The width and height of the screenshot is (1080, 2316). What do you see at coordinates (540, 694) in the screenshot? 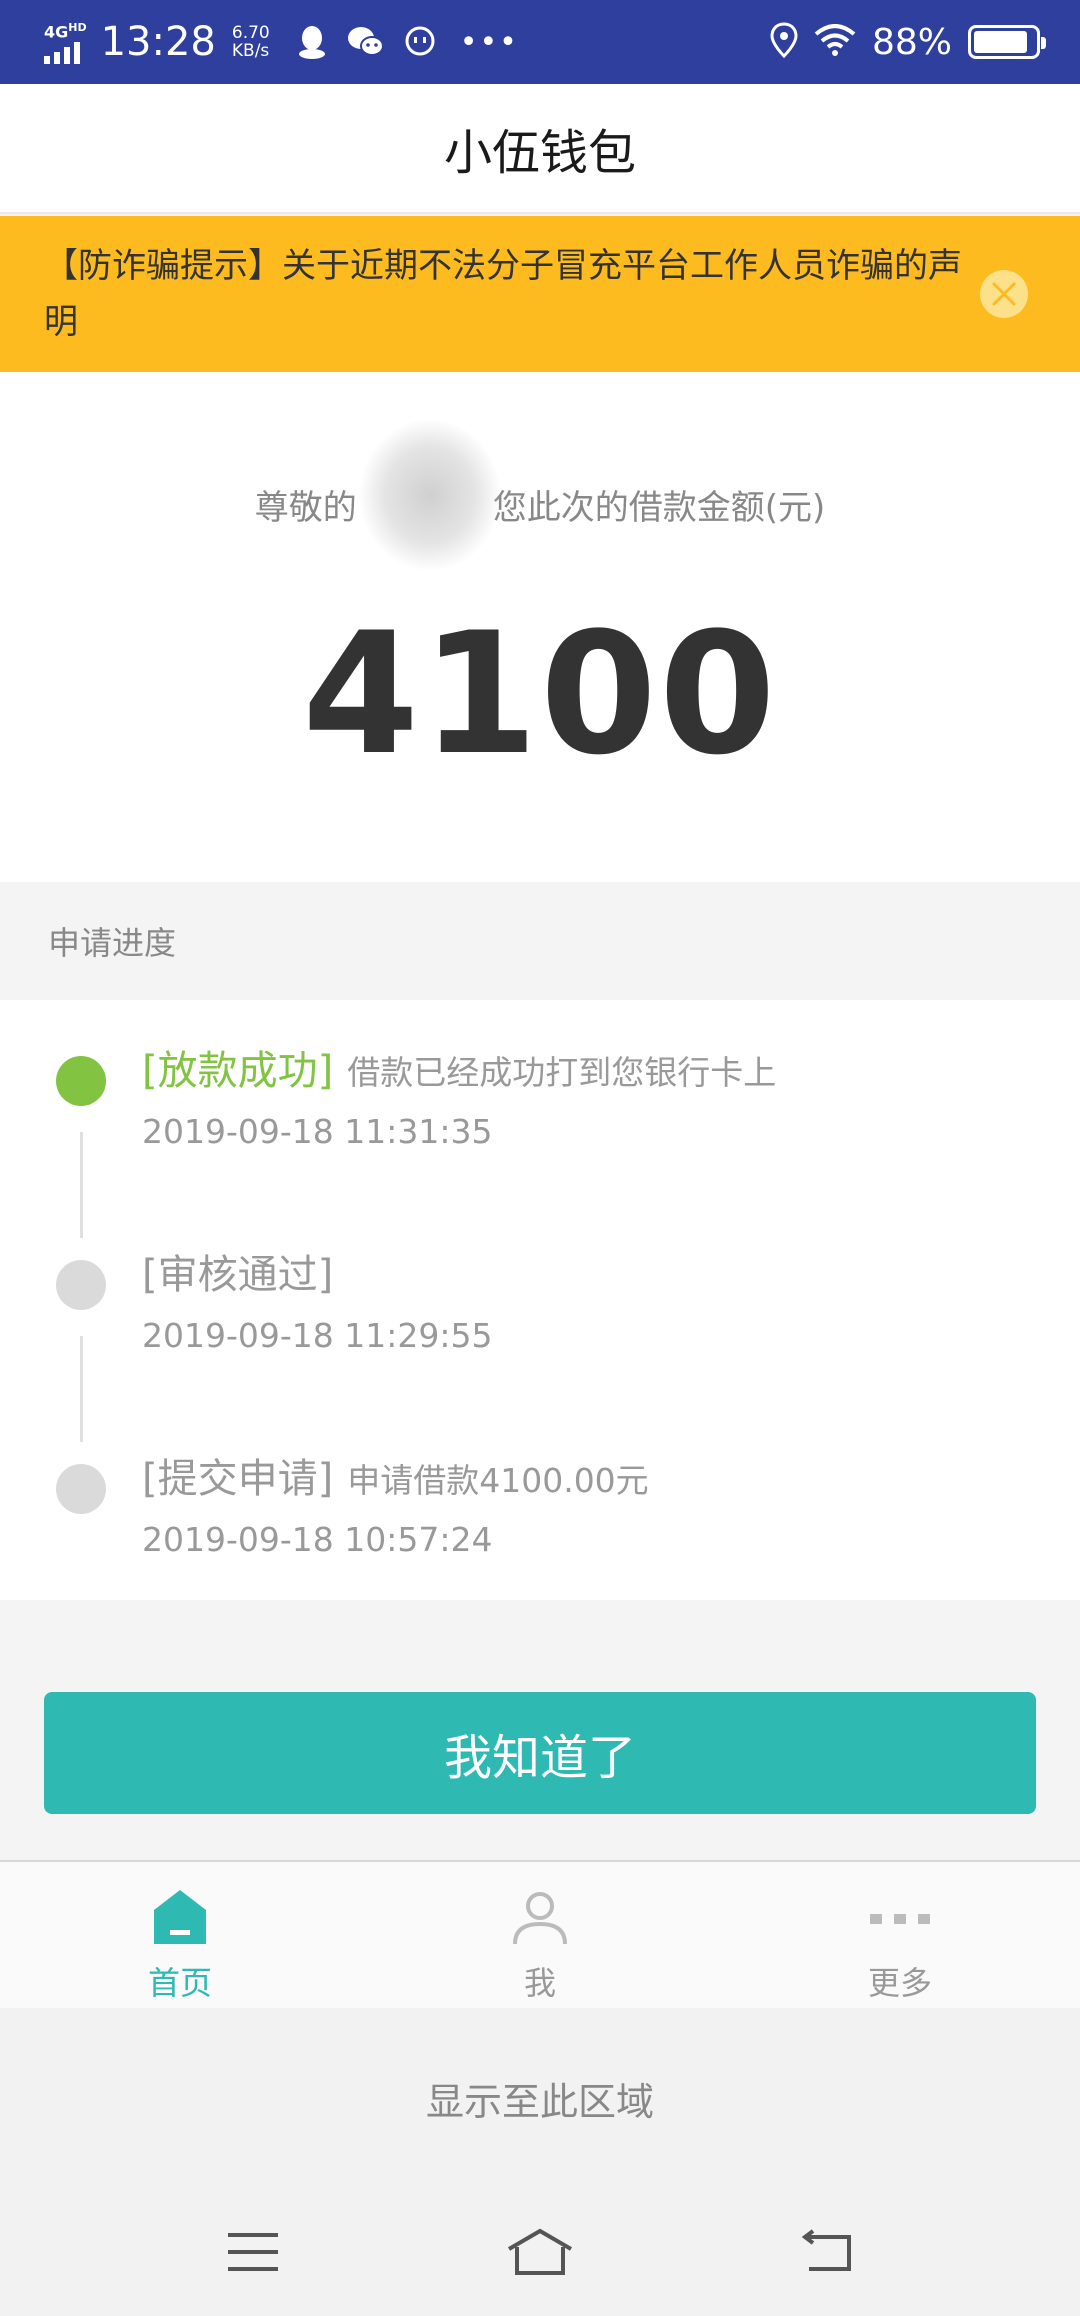
I see `loan-amount: 4100` at bounding box center [540, 694].